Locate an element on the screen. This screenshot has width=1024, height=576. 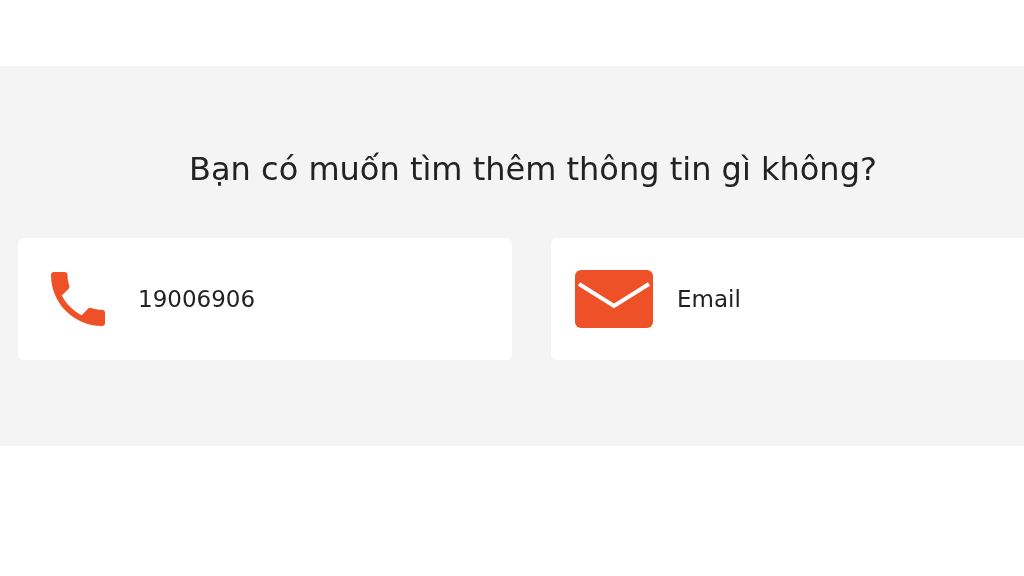
section-heading: Bạn có muốn tìm thêm thông tin gì không? is located at coordinates (533, 169).